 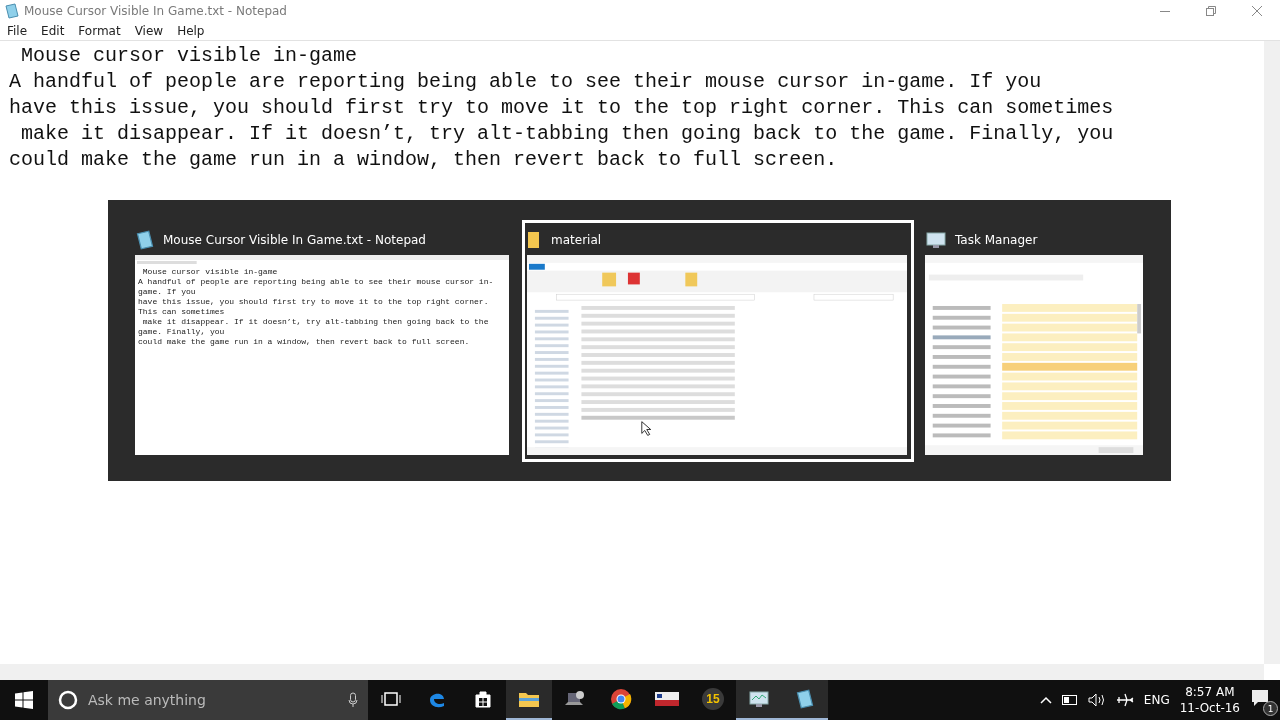 What do you see at coordinates (24, 700) in the screenshot?
I see `windows-logo-icon` at bounding box center [24, 700].